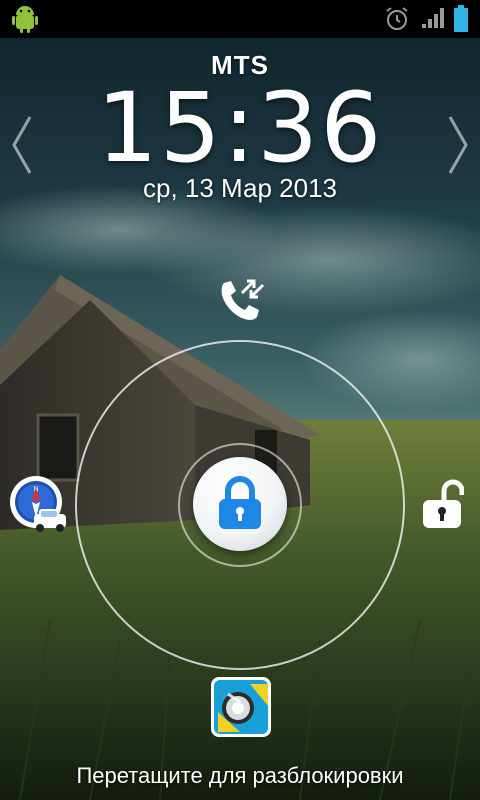 This screenshot has height=800, width=480. What do you see at coordinates (240, 303) in the screenshot?
I see `phone-call-icon` at bounding box center [240, 303].